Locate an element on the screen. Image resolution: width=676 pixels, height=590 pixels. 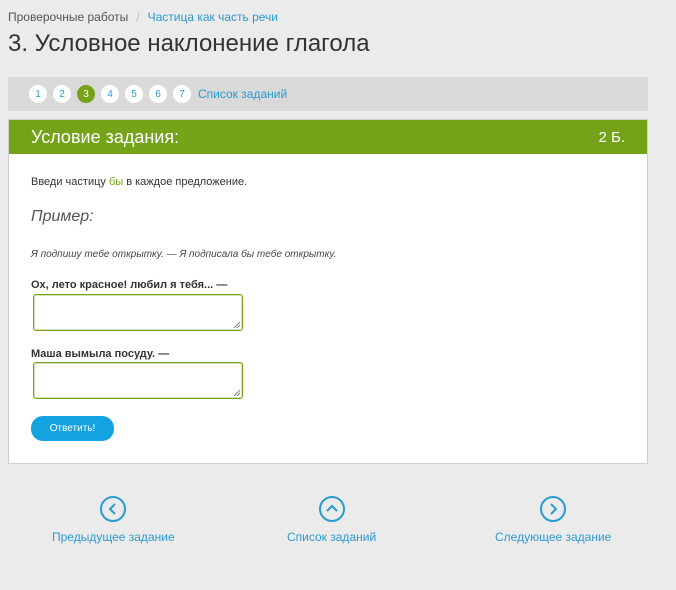
example-heading: Пример: is located at coordinates (62, 216).